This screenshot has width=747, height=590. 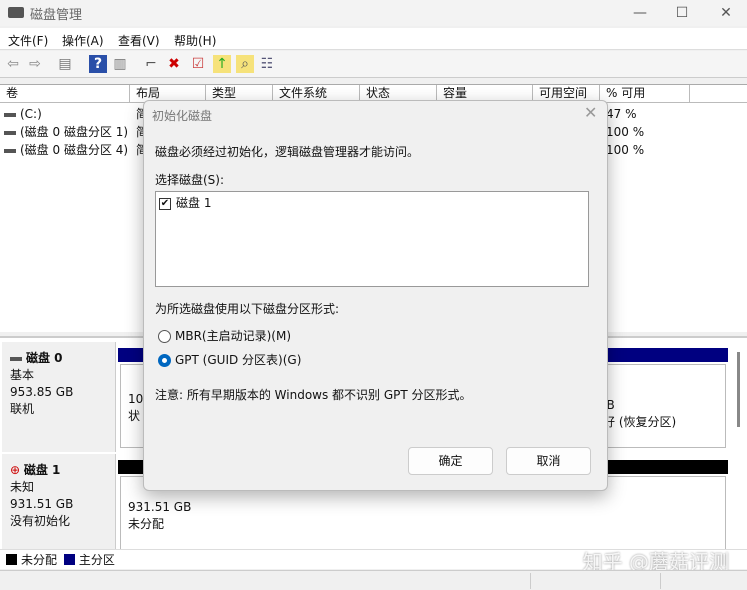 I want to click on disk-type: 基本, so click(x=22, y=375).